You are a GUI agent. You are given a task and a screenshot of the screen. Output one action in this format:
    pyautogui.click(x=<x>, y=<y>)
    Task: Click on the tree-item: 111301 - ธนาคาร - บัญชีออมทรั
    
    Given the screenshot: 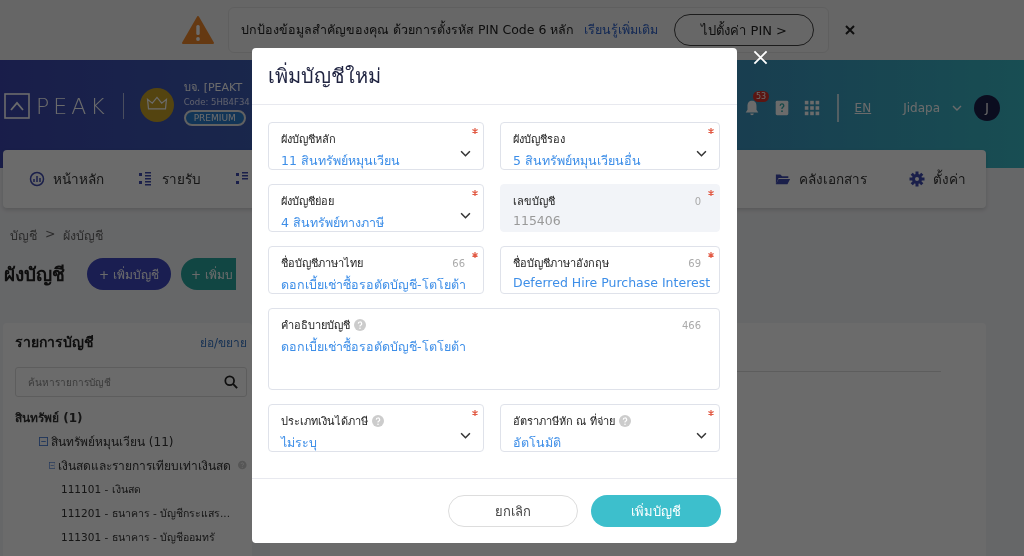 What is the action you would take?
    pyautogui.click(x=138, y=537)
    